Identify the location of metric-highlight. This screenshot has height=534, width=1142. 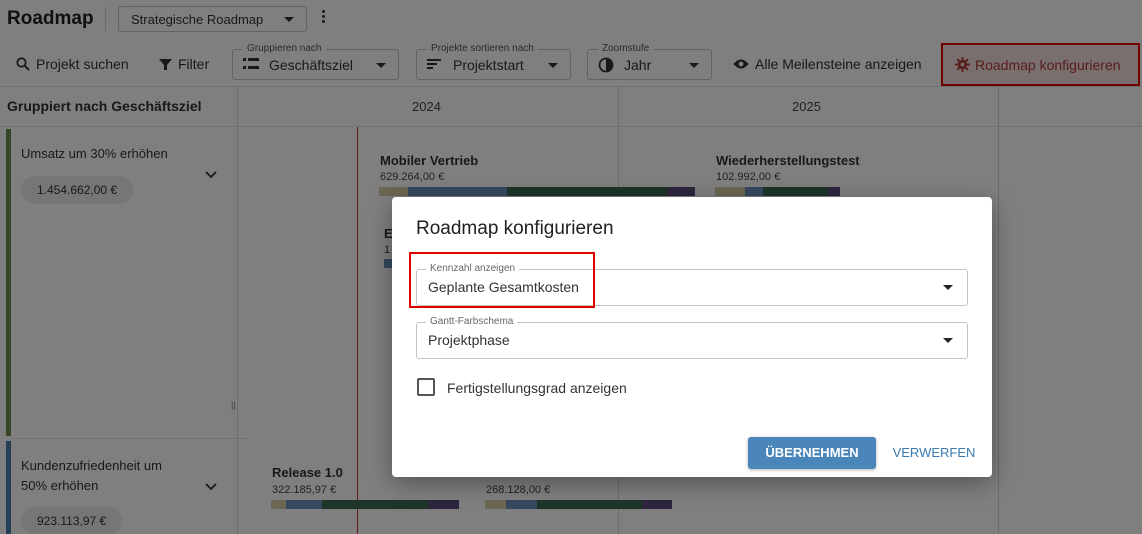
(502, 280).